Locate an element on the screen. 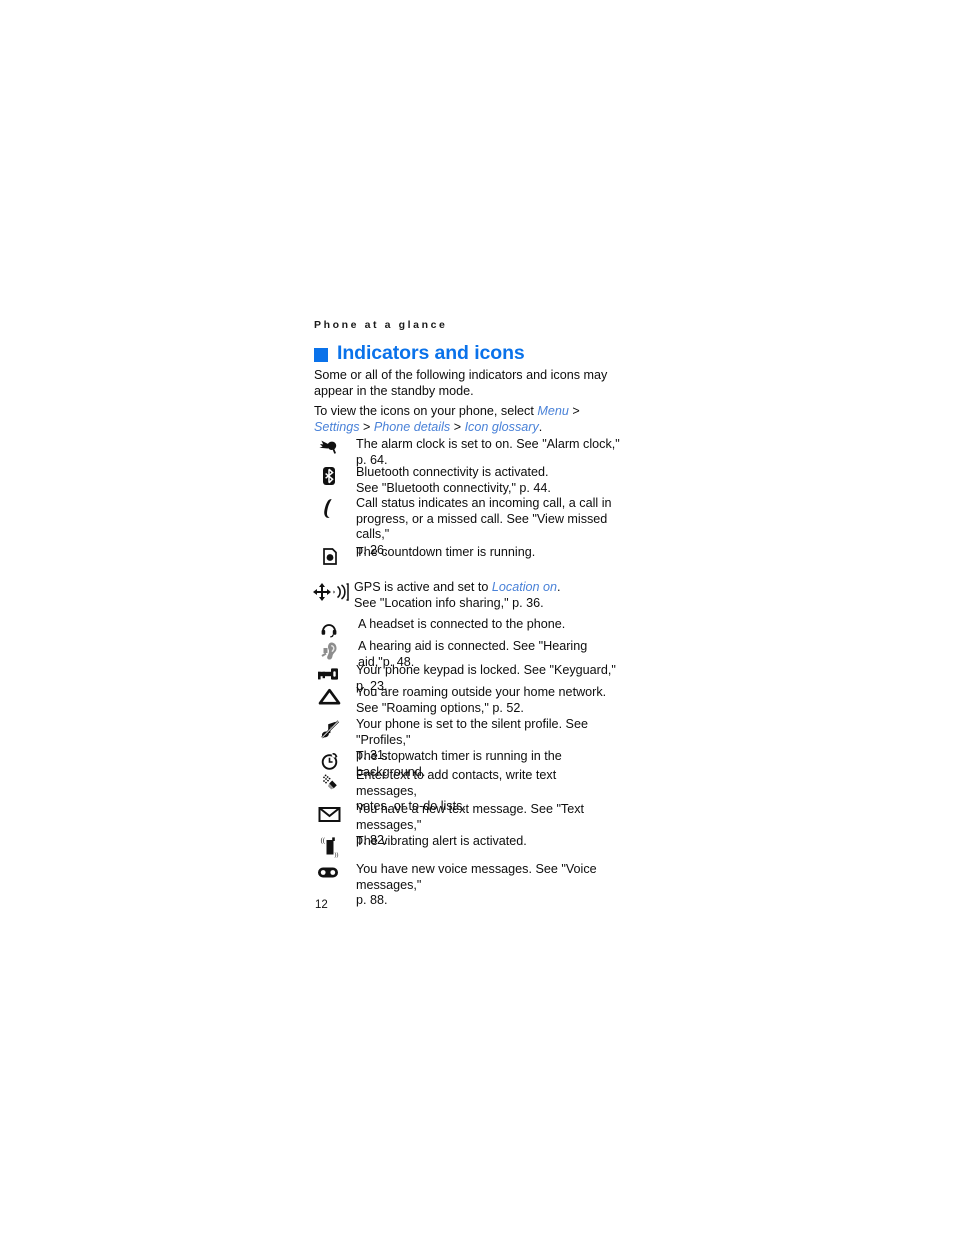 The image size is (954, 1235). menu-path-icon-glossary: Icon glossary is located at coordinates (502, 427).